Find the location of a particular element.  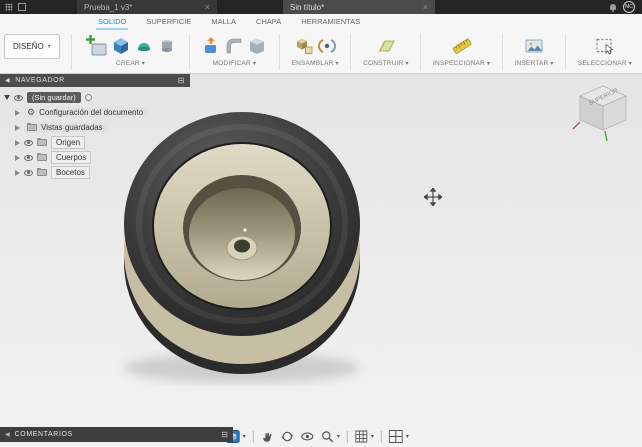

viewcube: SUPERIOR is located at coordinates (603, 111).